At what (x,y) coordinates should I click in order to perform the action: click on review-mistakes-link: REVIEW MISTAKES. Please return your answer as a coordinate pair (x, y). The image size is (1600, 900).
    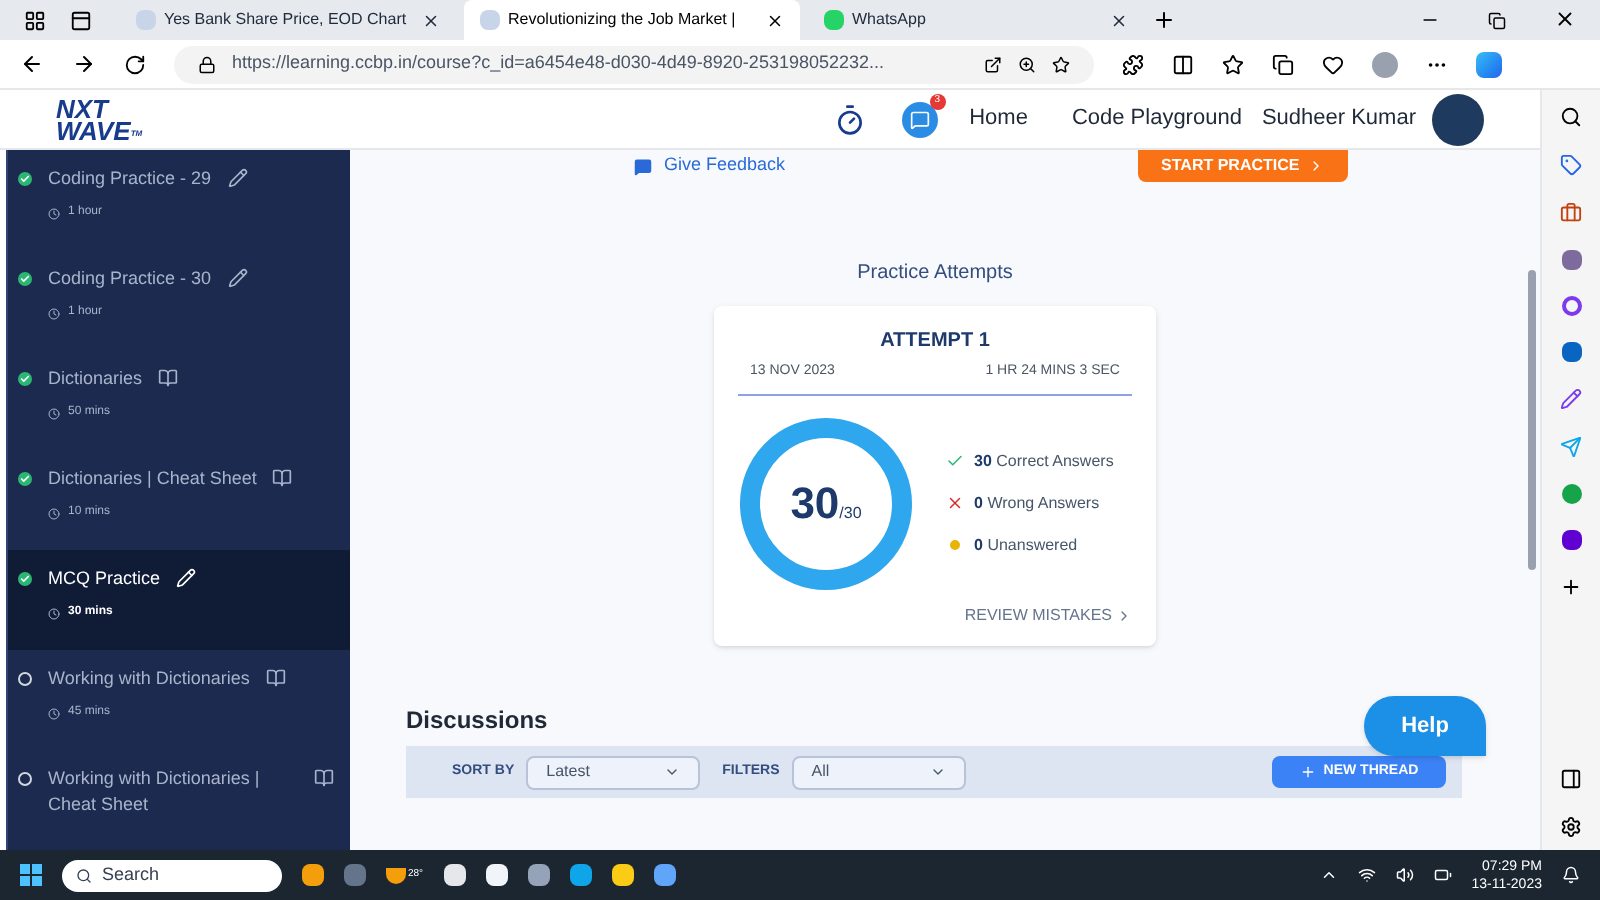
    Looking at the image, I should click on (1048, 615).